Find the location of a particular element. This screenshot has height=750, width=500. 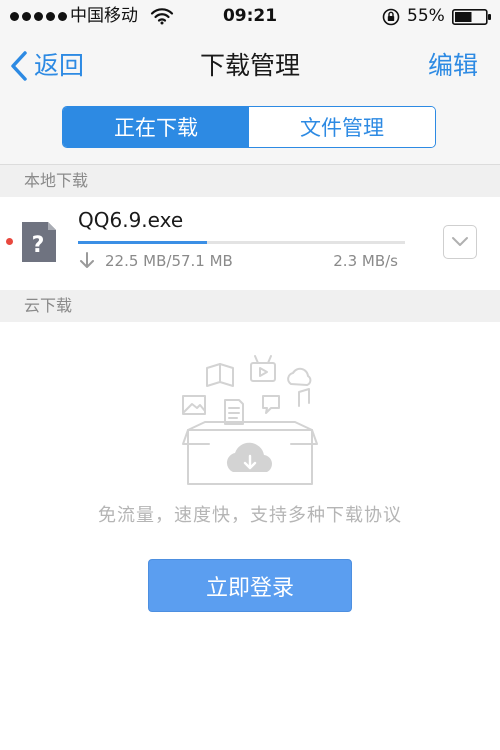

cloud-promo-text: 免流量，速度快，支持多种下载协议 is located at coordinates (250, 515).